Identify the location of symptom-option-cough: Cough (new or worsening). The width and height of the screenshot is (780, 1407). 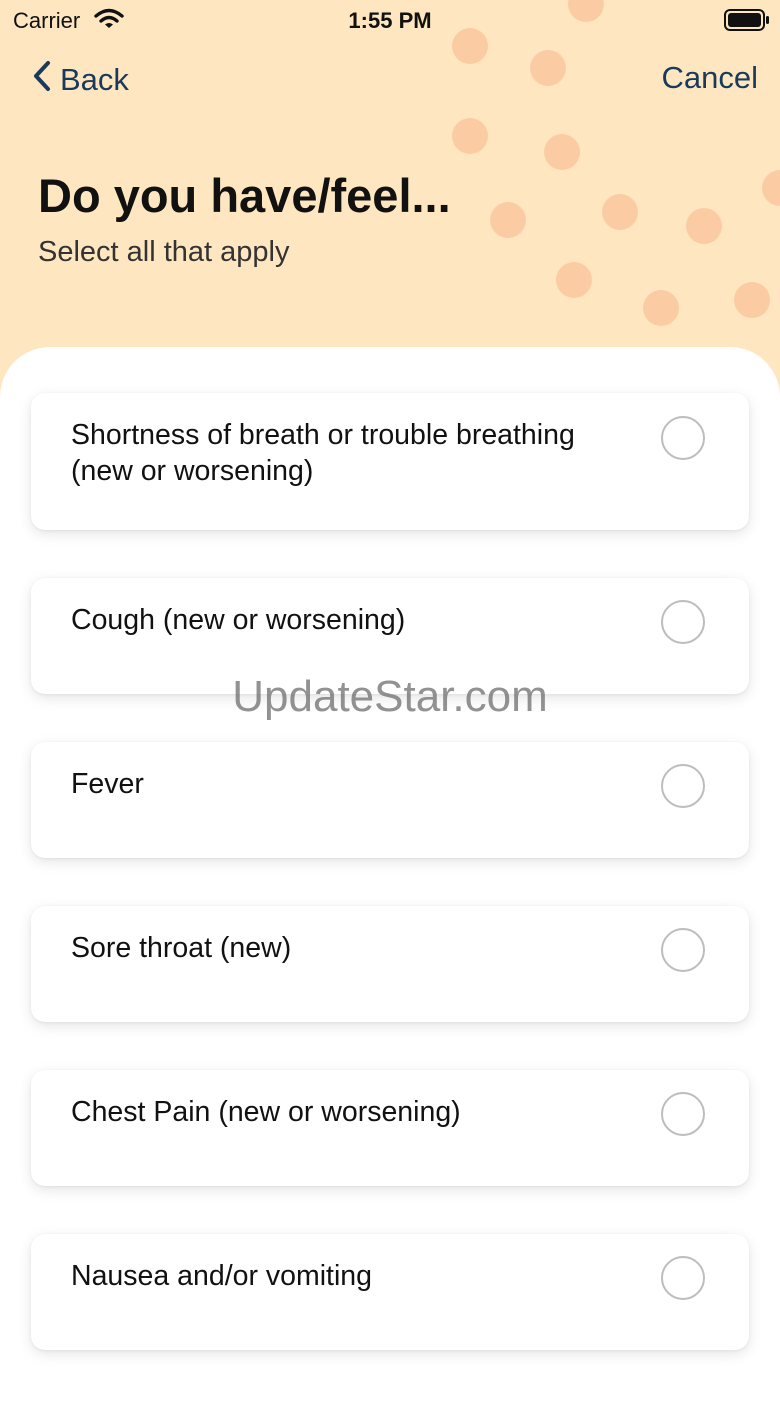
(390, 636).